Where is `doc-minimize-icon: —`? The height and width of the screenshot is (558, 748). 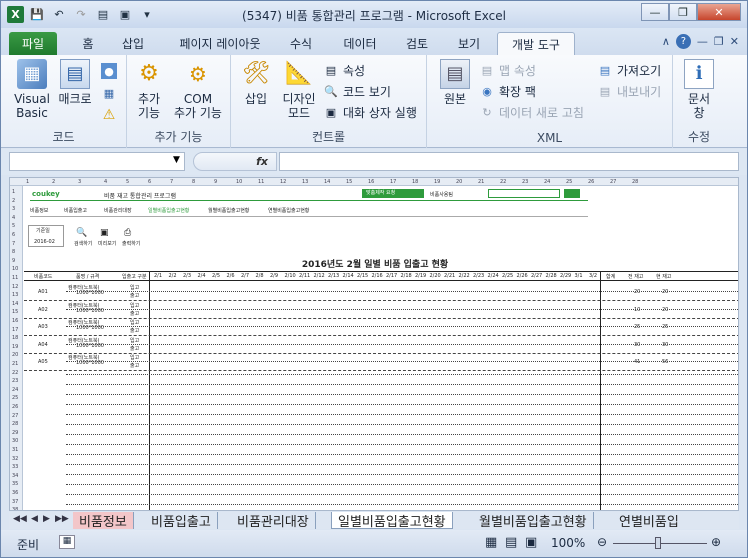
doc-minimize-icon: — is located at coordinates (702, 41).